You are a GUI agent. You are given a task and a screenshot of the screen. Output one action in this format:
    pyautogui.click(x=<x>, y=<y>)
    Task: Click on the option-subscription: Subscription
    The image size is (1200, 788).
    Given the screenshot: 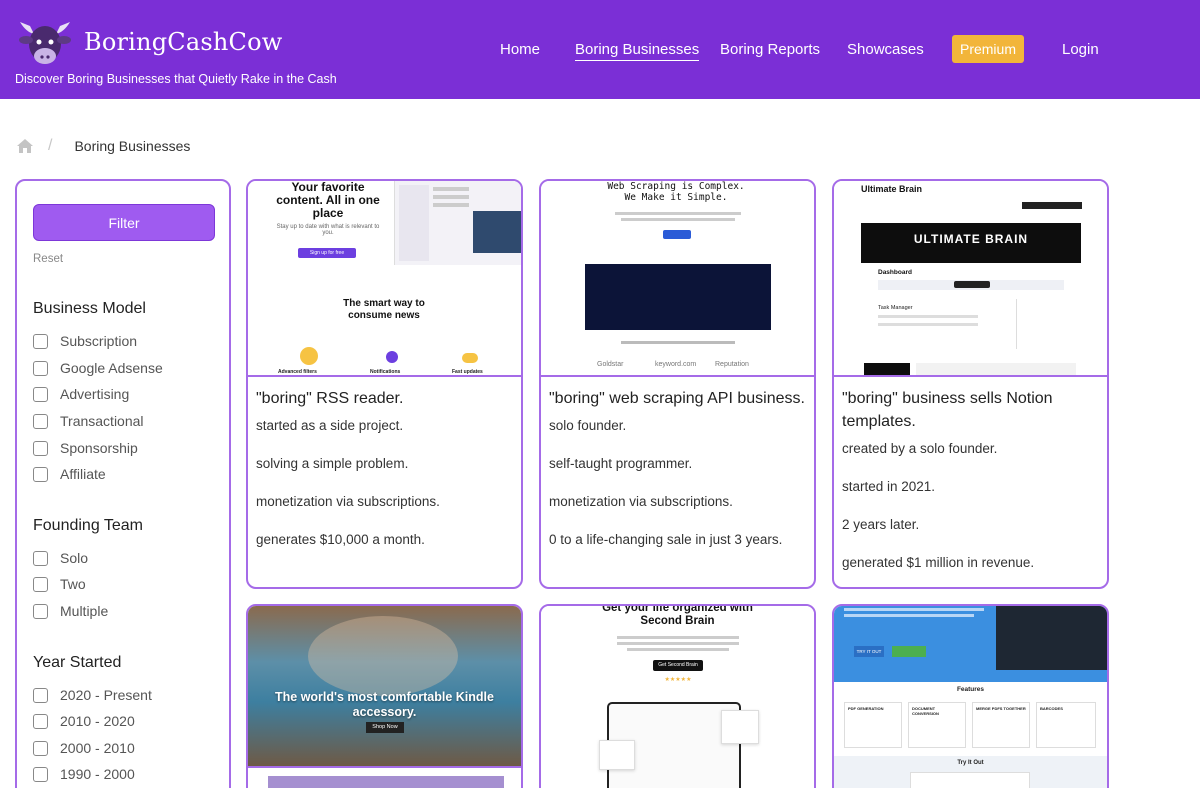 What is the action you would take?
    pyautogui.click(x=85, y=341)
    